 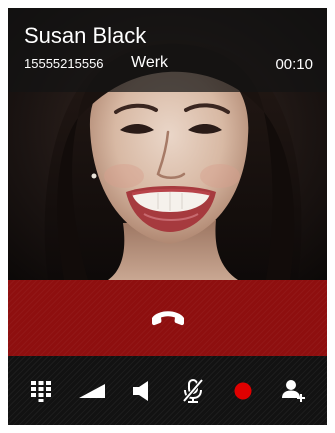 I want to click on dialpad-icon, so click(x=41, y=391).